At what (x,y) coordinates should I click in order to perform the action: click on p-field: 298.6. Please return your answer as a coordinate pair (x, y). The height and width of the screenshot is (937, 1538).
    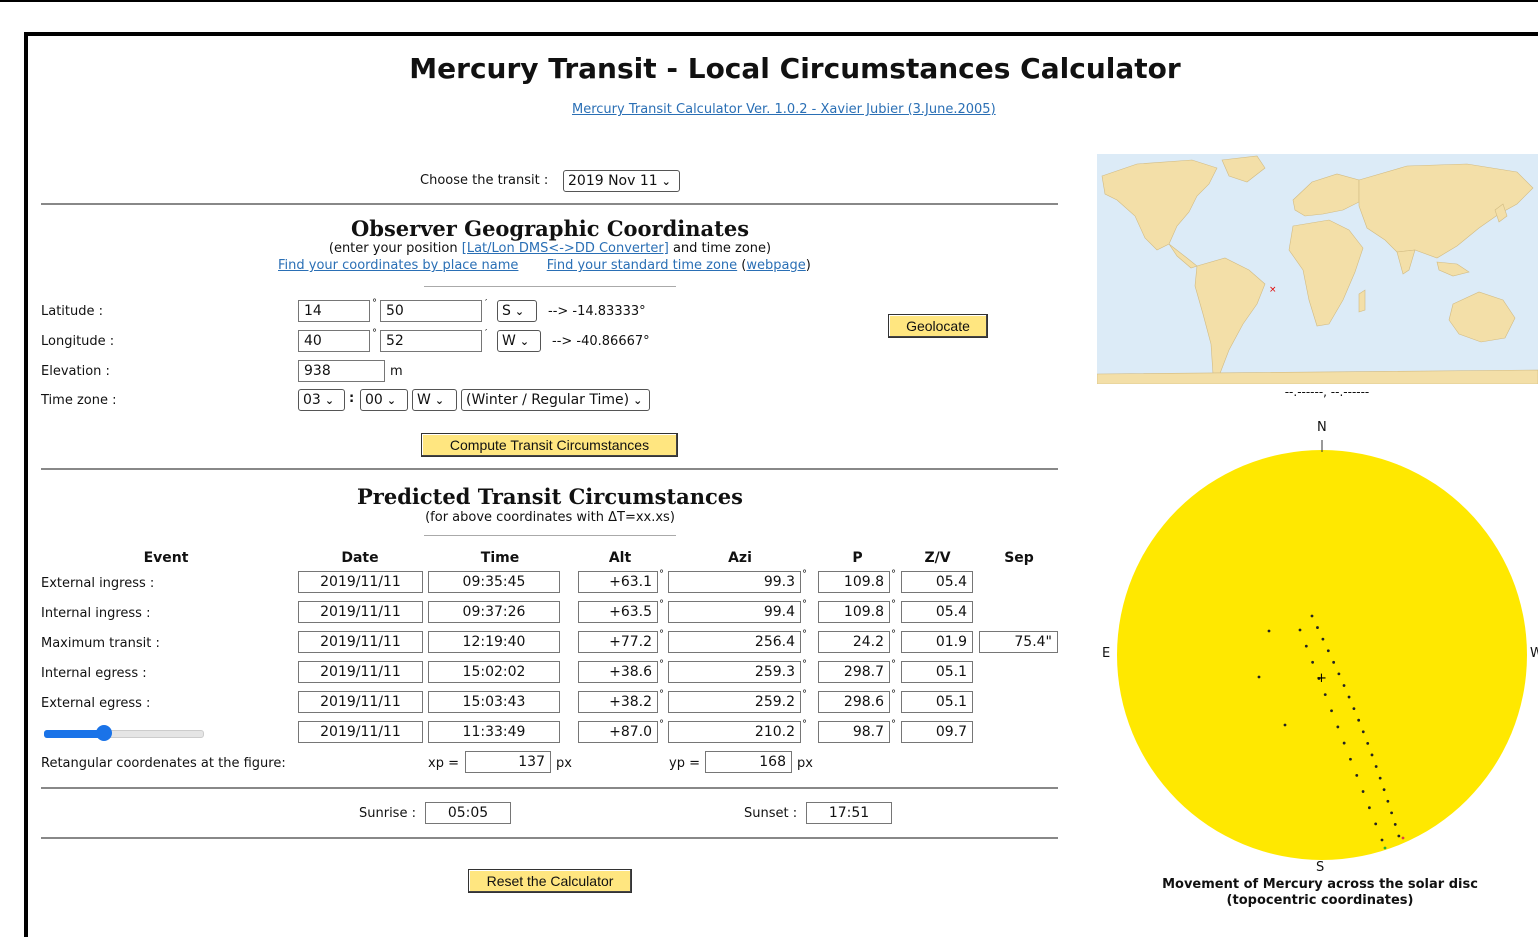
    Looking at the image, I should click on (854, 702).